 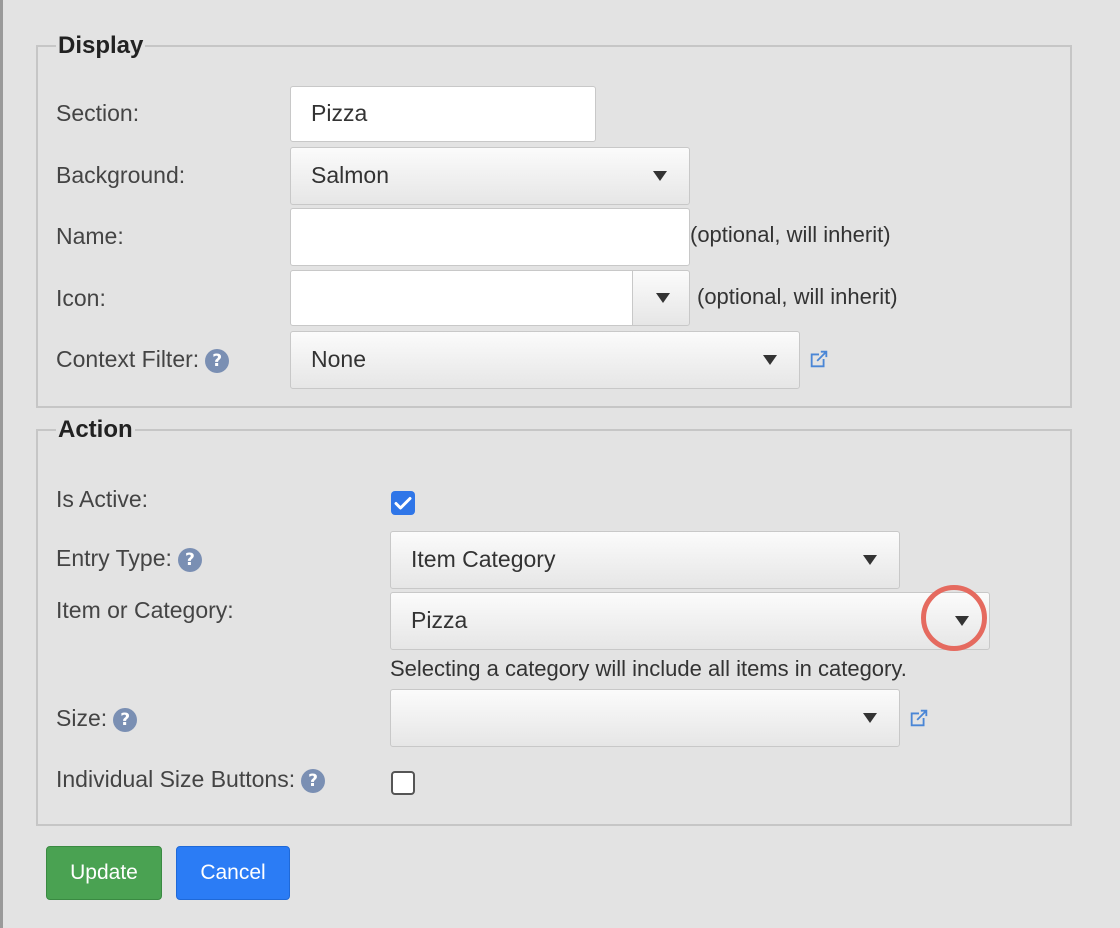 I want to click on background-select: Salmon, so click(x=490, y=176).